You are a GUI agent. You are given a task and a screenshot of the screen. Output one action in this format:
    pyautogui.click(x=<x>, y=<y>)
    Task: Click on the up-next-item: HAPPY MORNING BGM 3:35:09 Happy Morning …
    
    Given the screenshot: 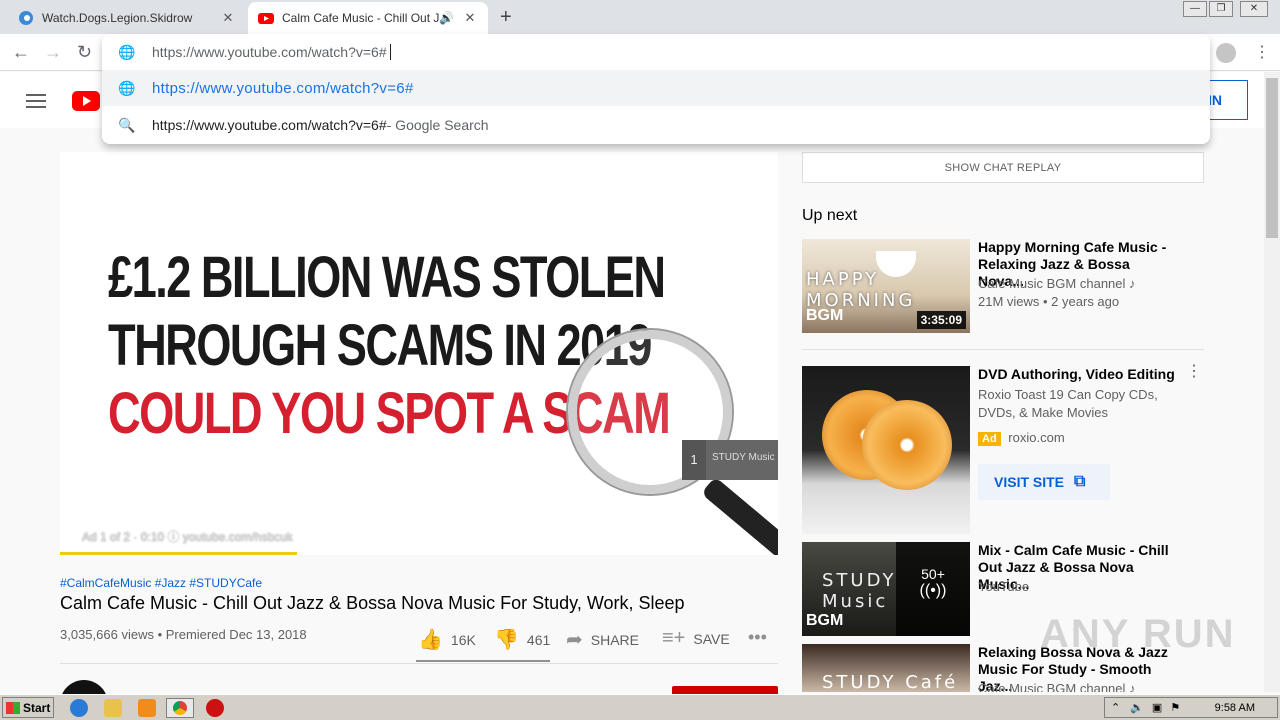 What is the action you would take?
    pyautogui.click(x=1003, y=287)
    